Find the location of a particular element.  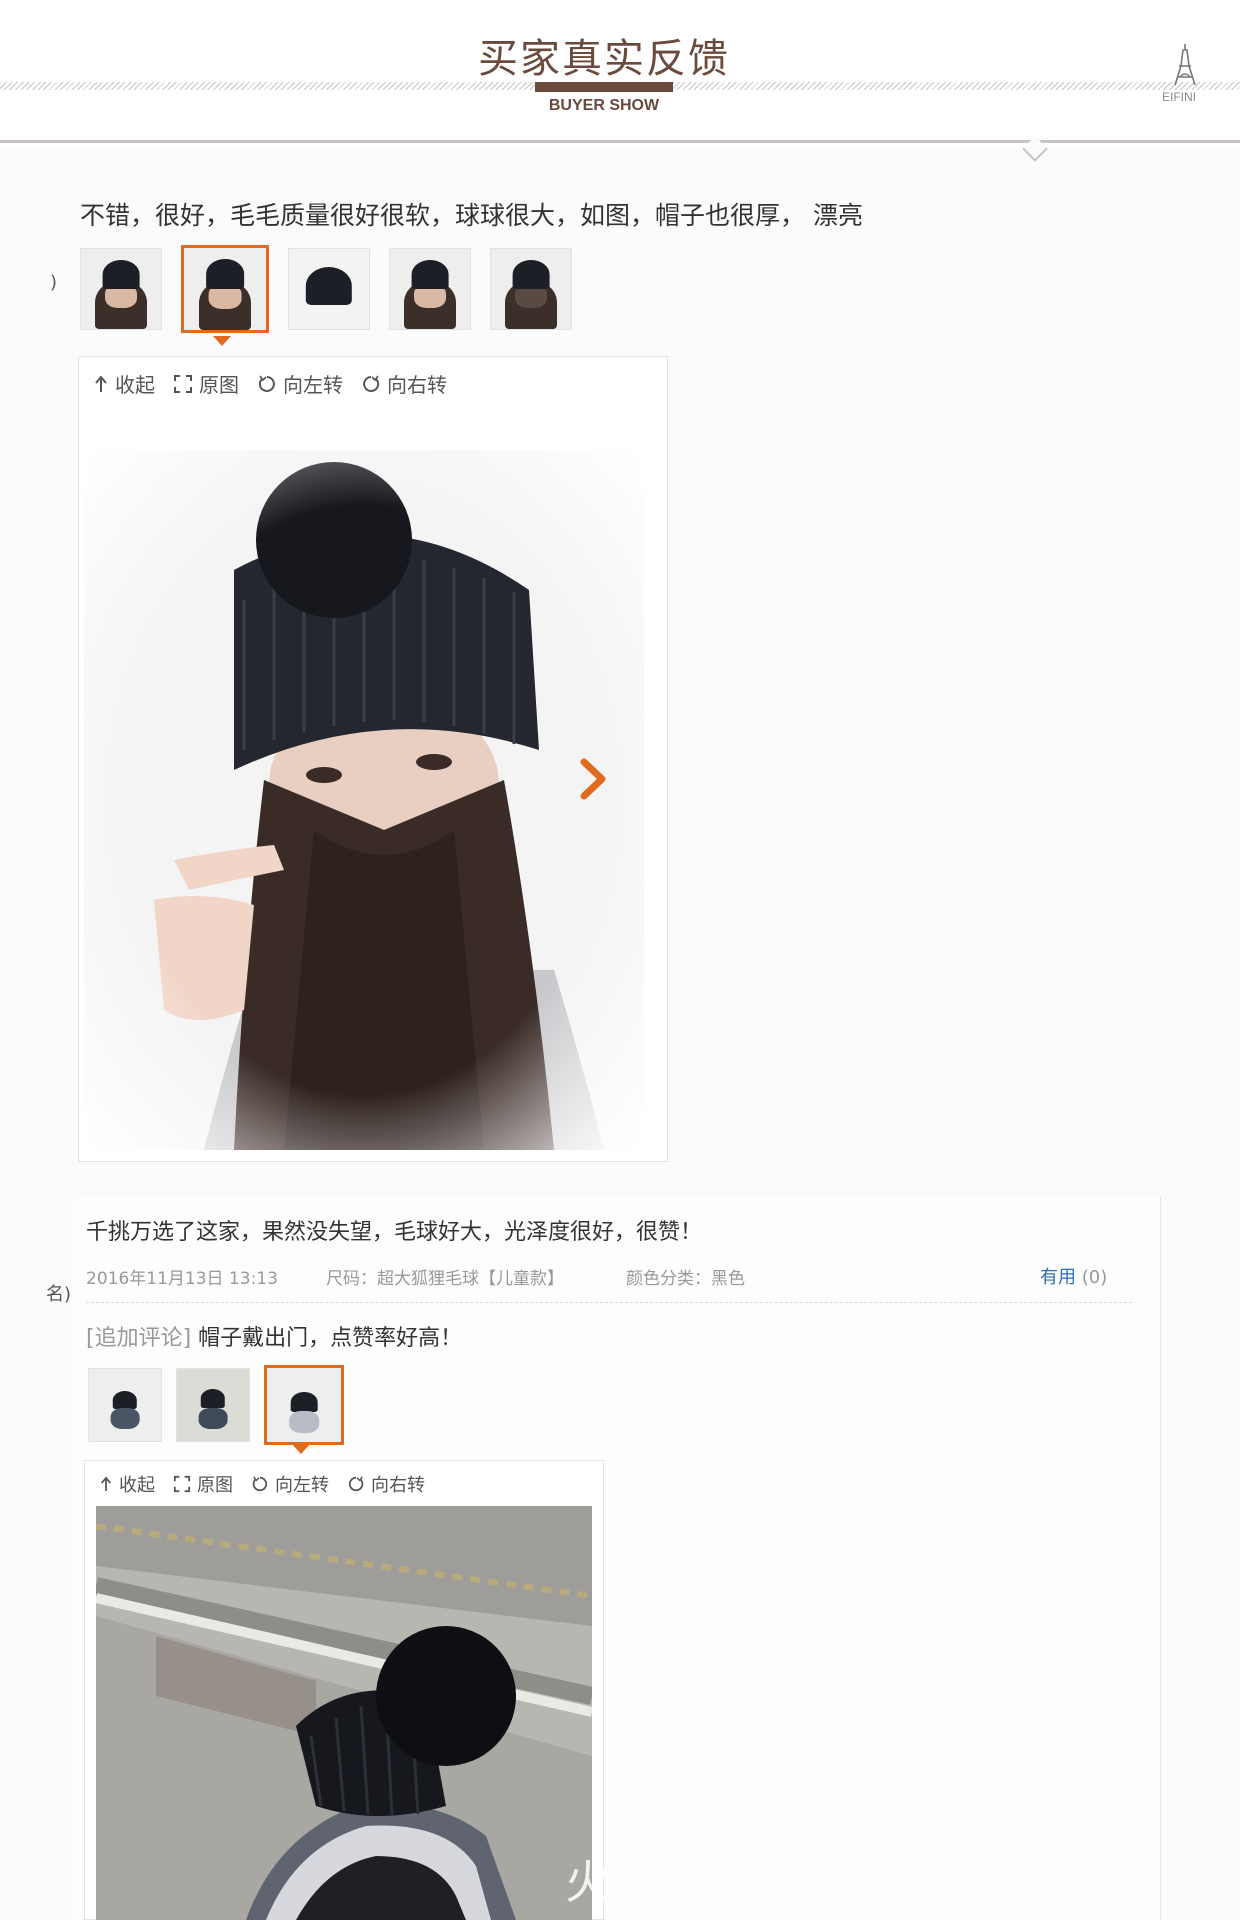

child-in-pompom-hat-photo is located at coordinates (344, 1713).